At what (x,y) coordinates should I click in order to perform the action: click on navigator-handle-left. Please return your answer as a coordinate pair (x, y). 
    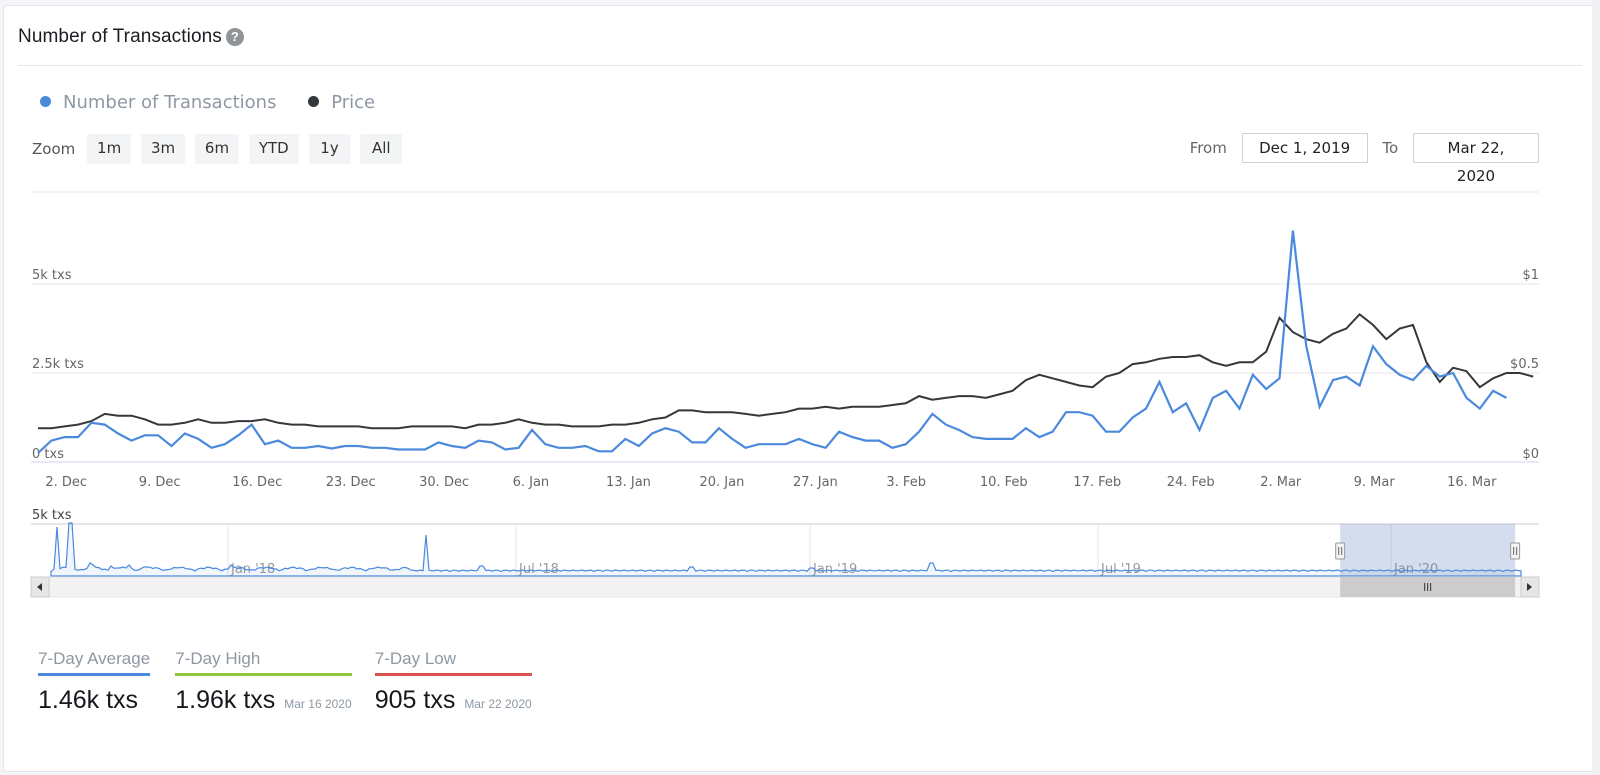
    Looking at the image, I should click on (1340, 551).